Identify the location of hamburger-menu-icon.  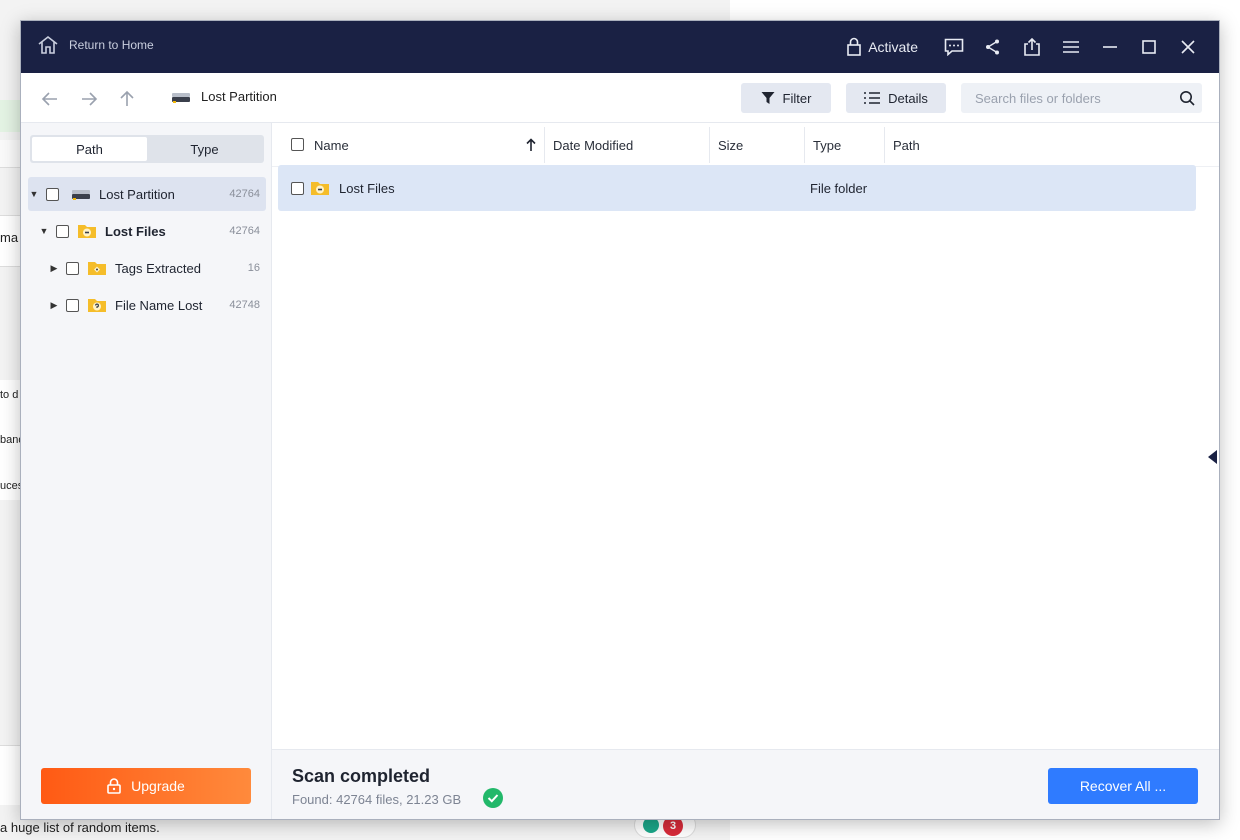
(1070, 47).